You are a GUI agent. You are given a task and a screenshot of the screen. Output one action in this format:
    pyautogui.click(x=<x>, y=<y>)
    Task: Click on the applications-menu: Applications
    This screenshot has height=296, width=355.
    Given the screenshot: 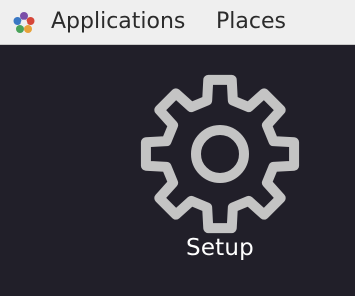 What is the action you would take?
    pyautogui.click(x=118, y=22)
    